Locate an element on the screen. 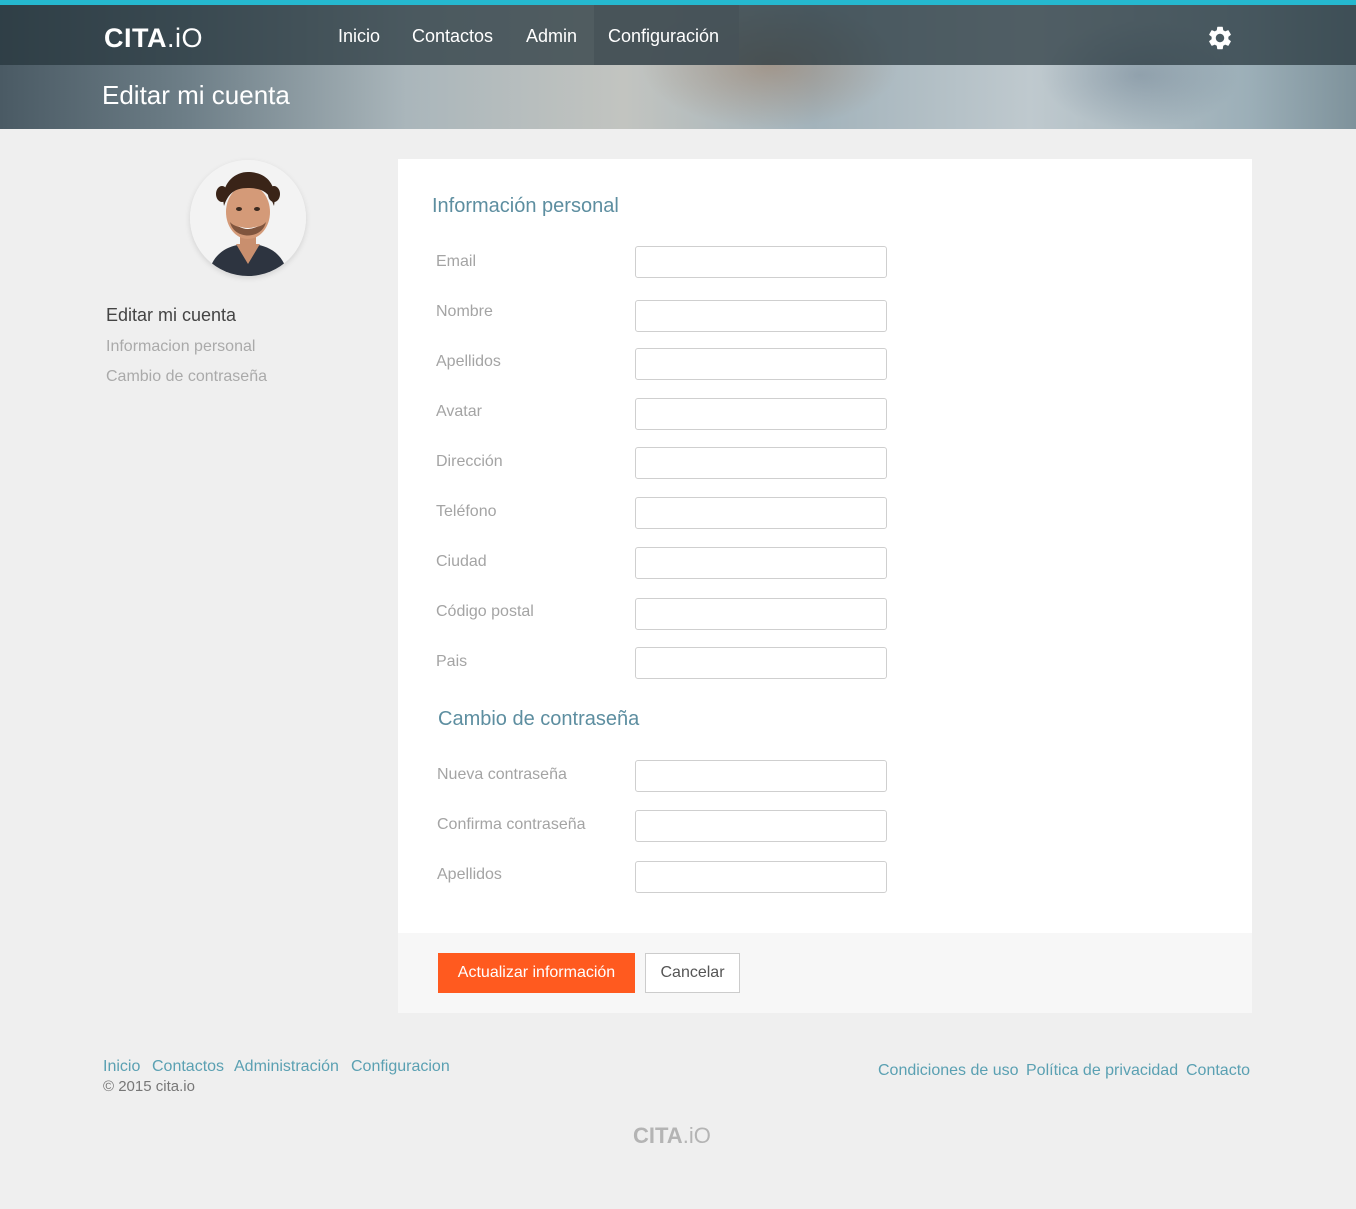  label-pais: Pais is located at coordinates (452, 661).